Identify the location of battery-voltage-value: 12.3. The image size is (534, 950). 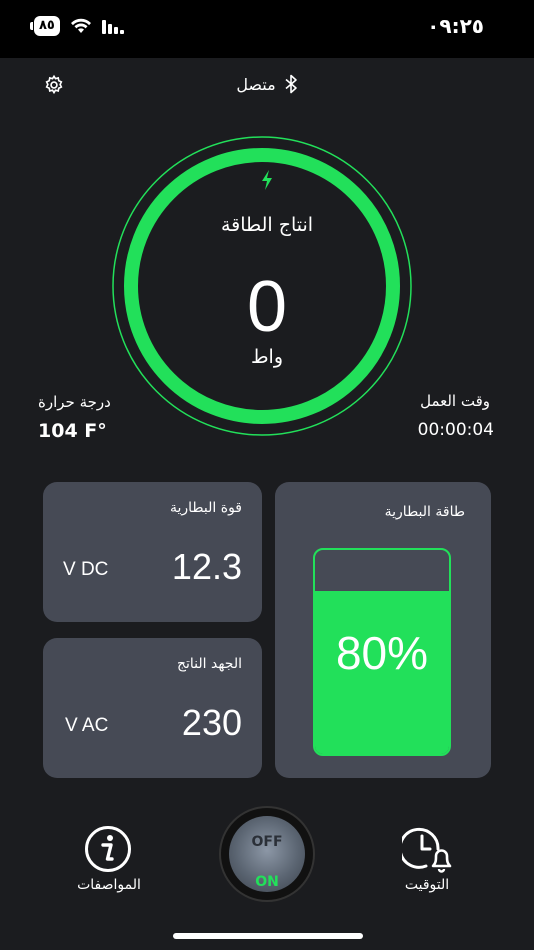
(206, 566).